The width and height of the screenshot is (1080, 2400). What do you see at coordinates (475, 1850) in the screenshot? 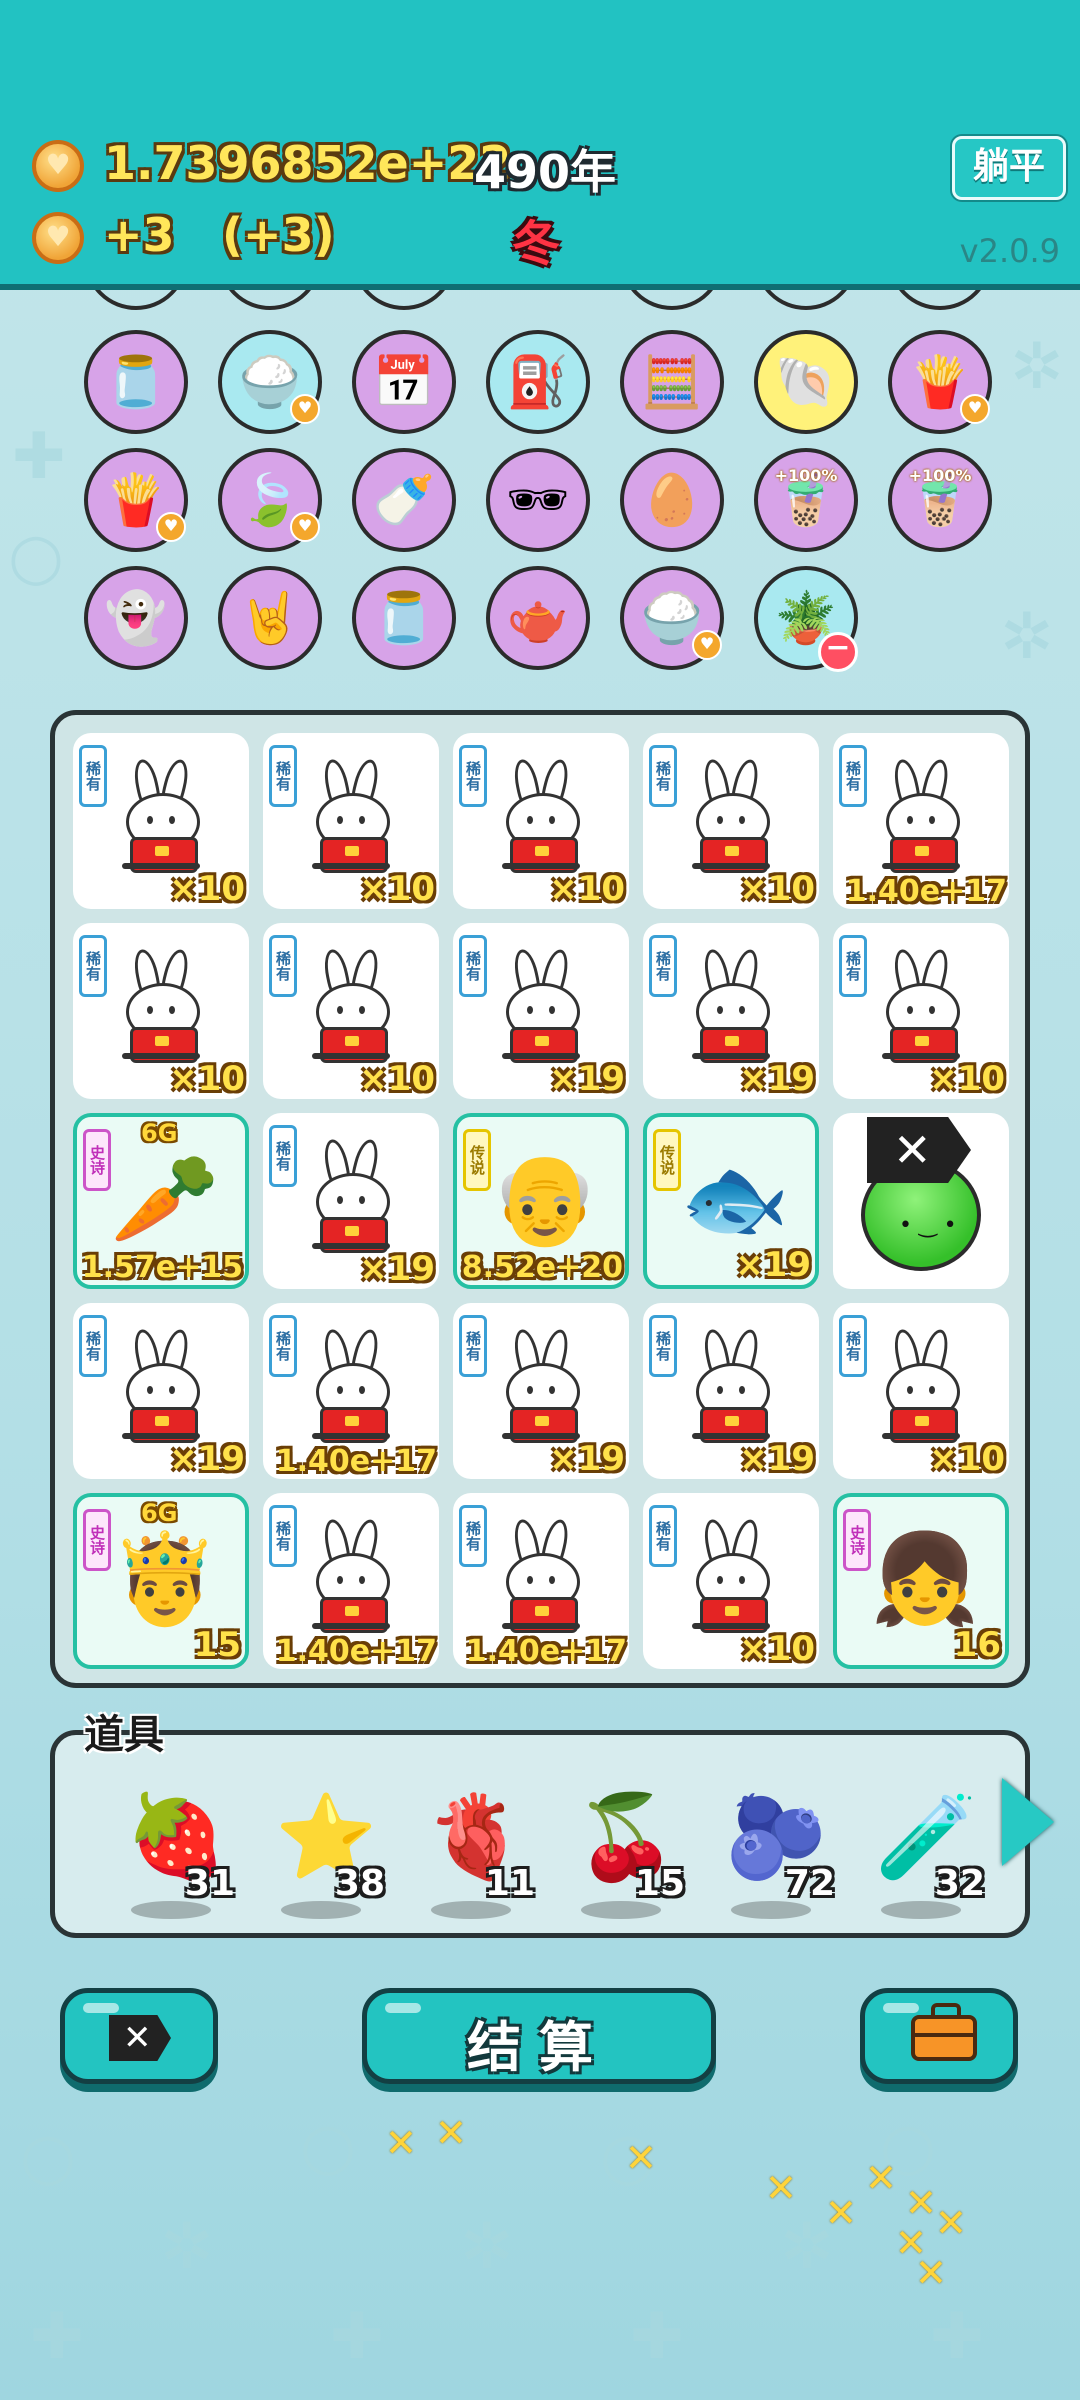
I see `item-liver: 🫀 11` at bounding box center [475, 1850].